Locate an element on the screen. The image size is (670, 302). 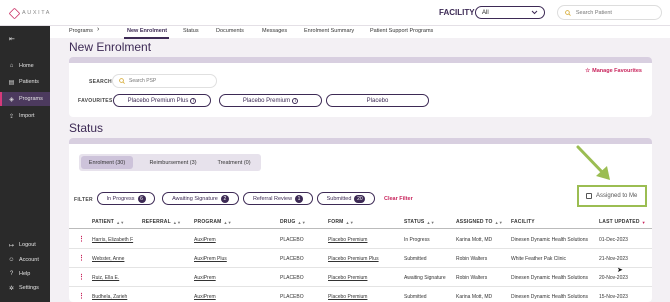
filter-label: FILTER is located at coordinates (83, 200).